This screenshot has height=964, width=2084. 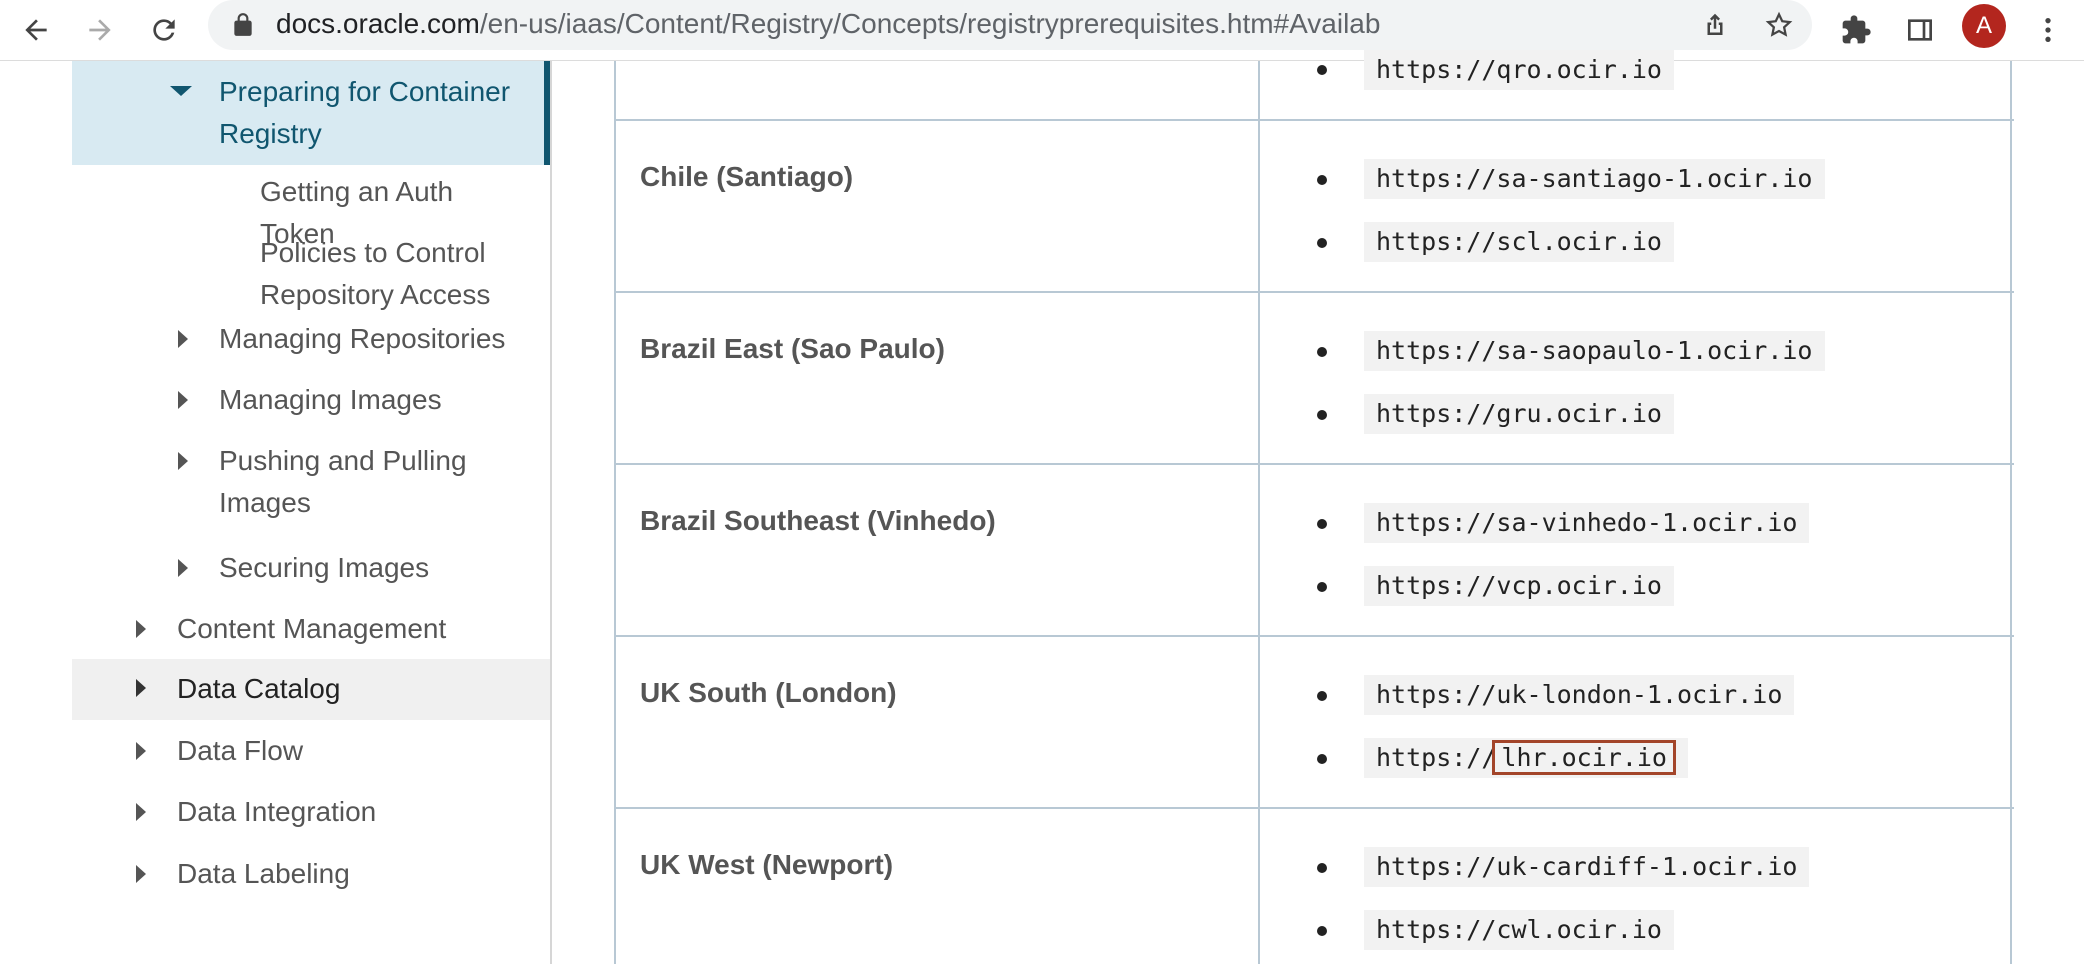 I want to click on sidebar-item-policies: Policies to Control Repository Access, so click(x=311, y=274).